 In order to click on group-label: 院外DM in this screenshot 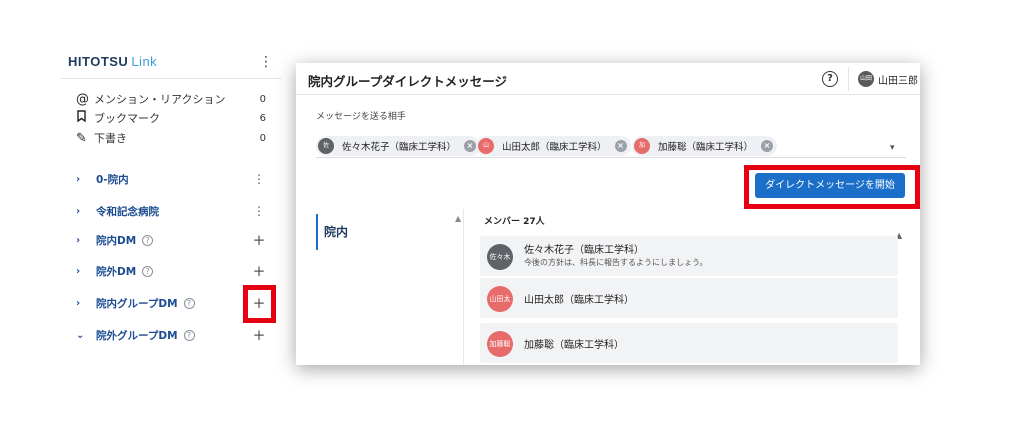, I will do `click(116, 271)`.